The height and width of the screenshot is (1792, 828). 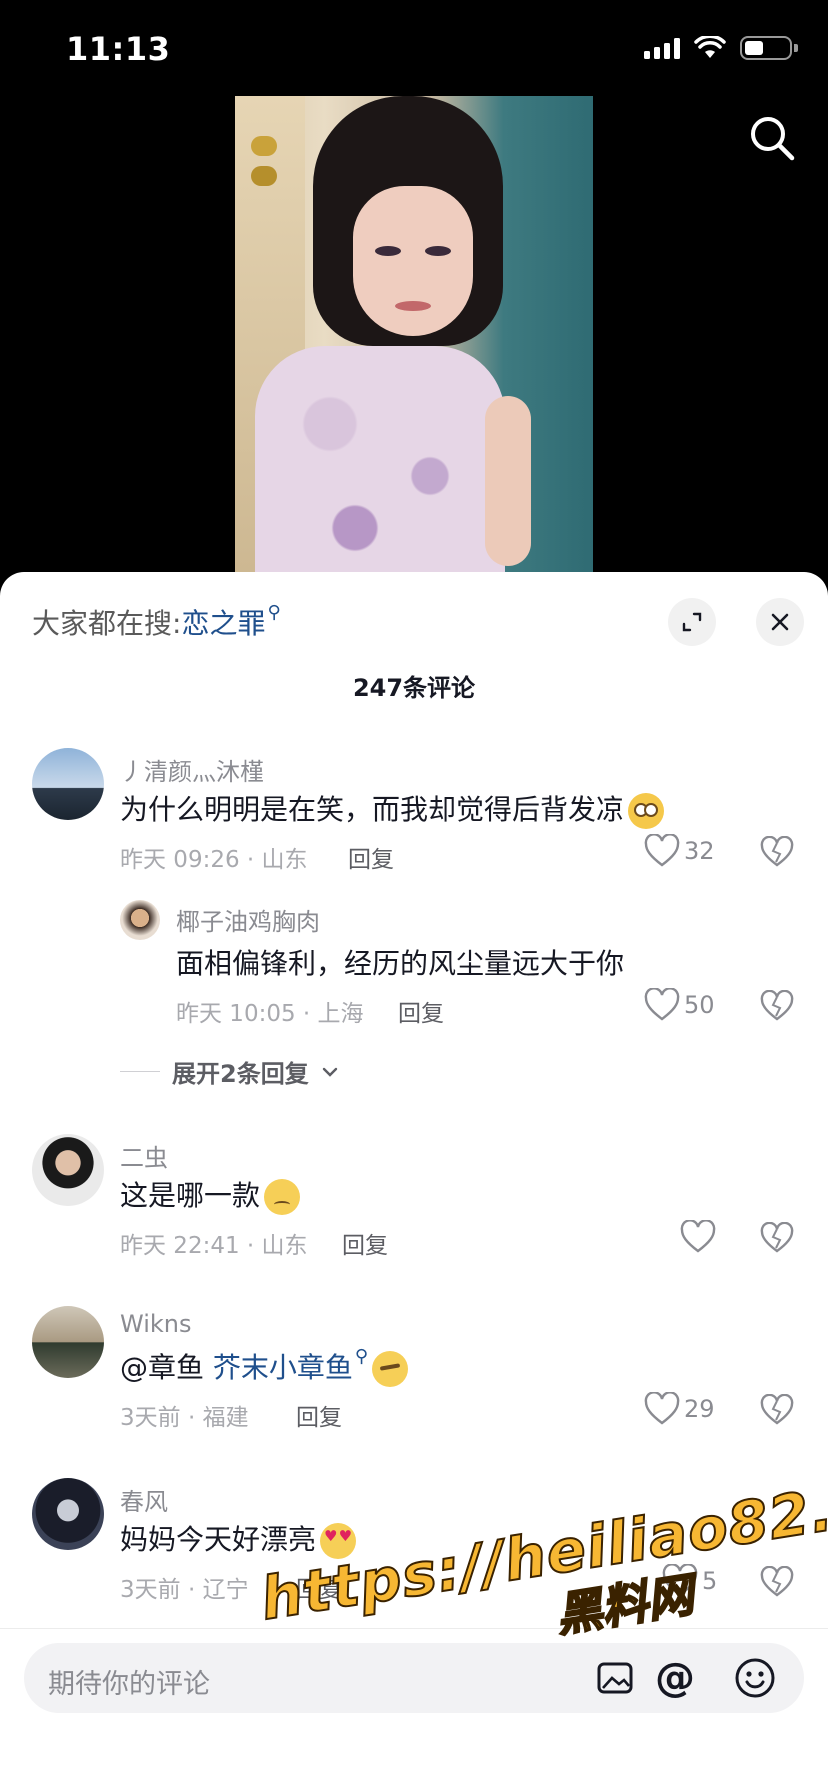 I want to click on comment-body: 面相偏锋利，经历的风尘量远大于你, so click(x=400, y=963).